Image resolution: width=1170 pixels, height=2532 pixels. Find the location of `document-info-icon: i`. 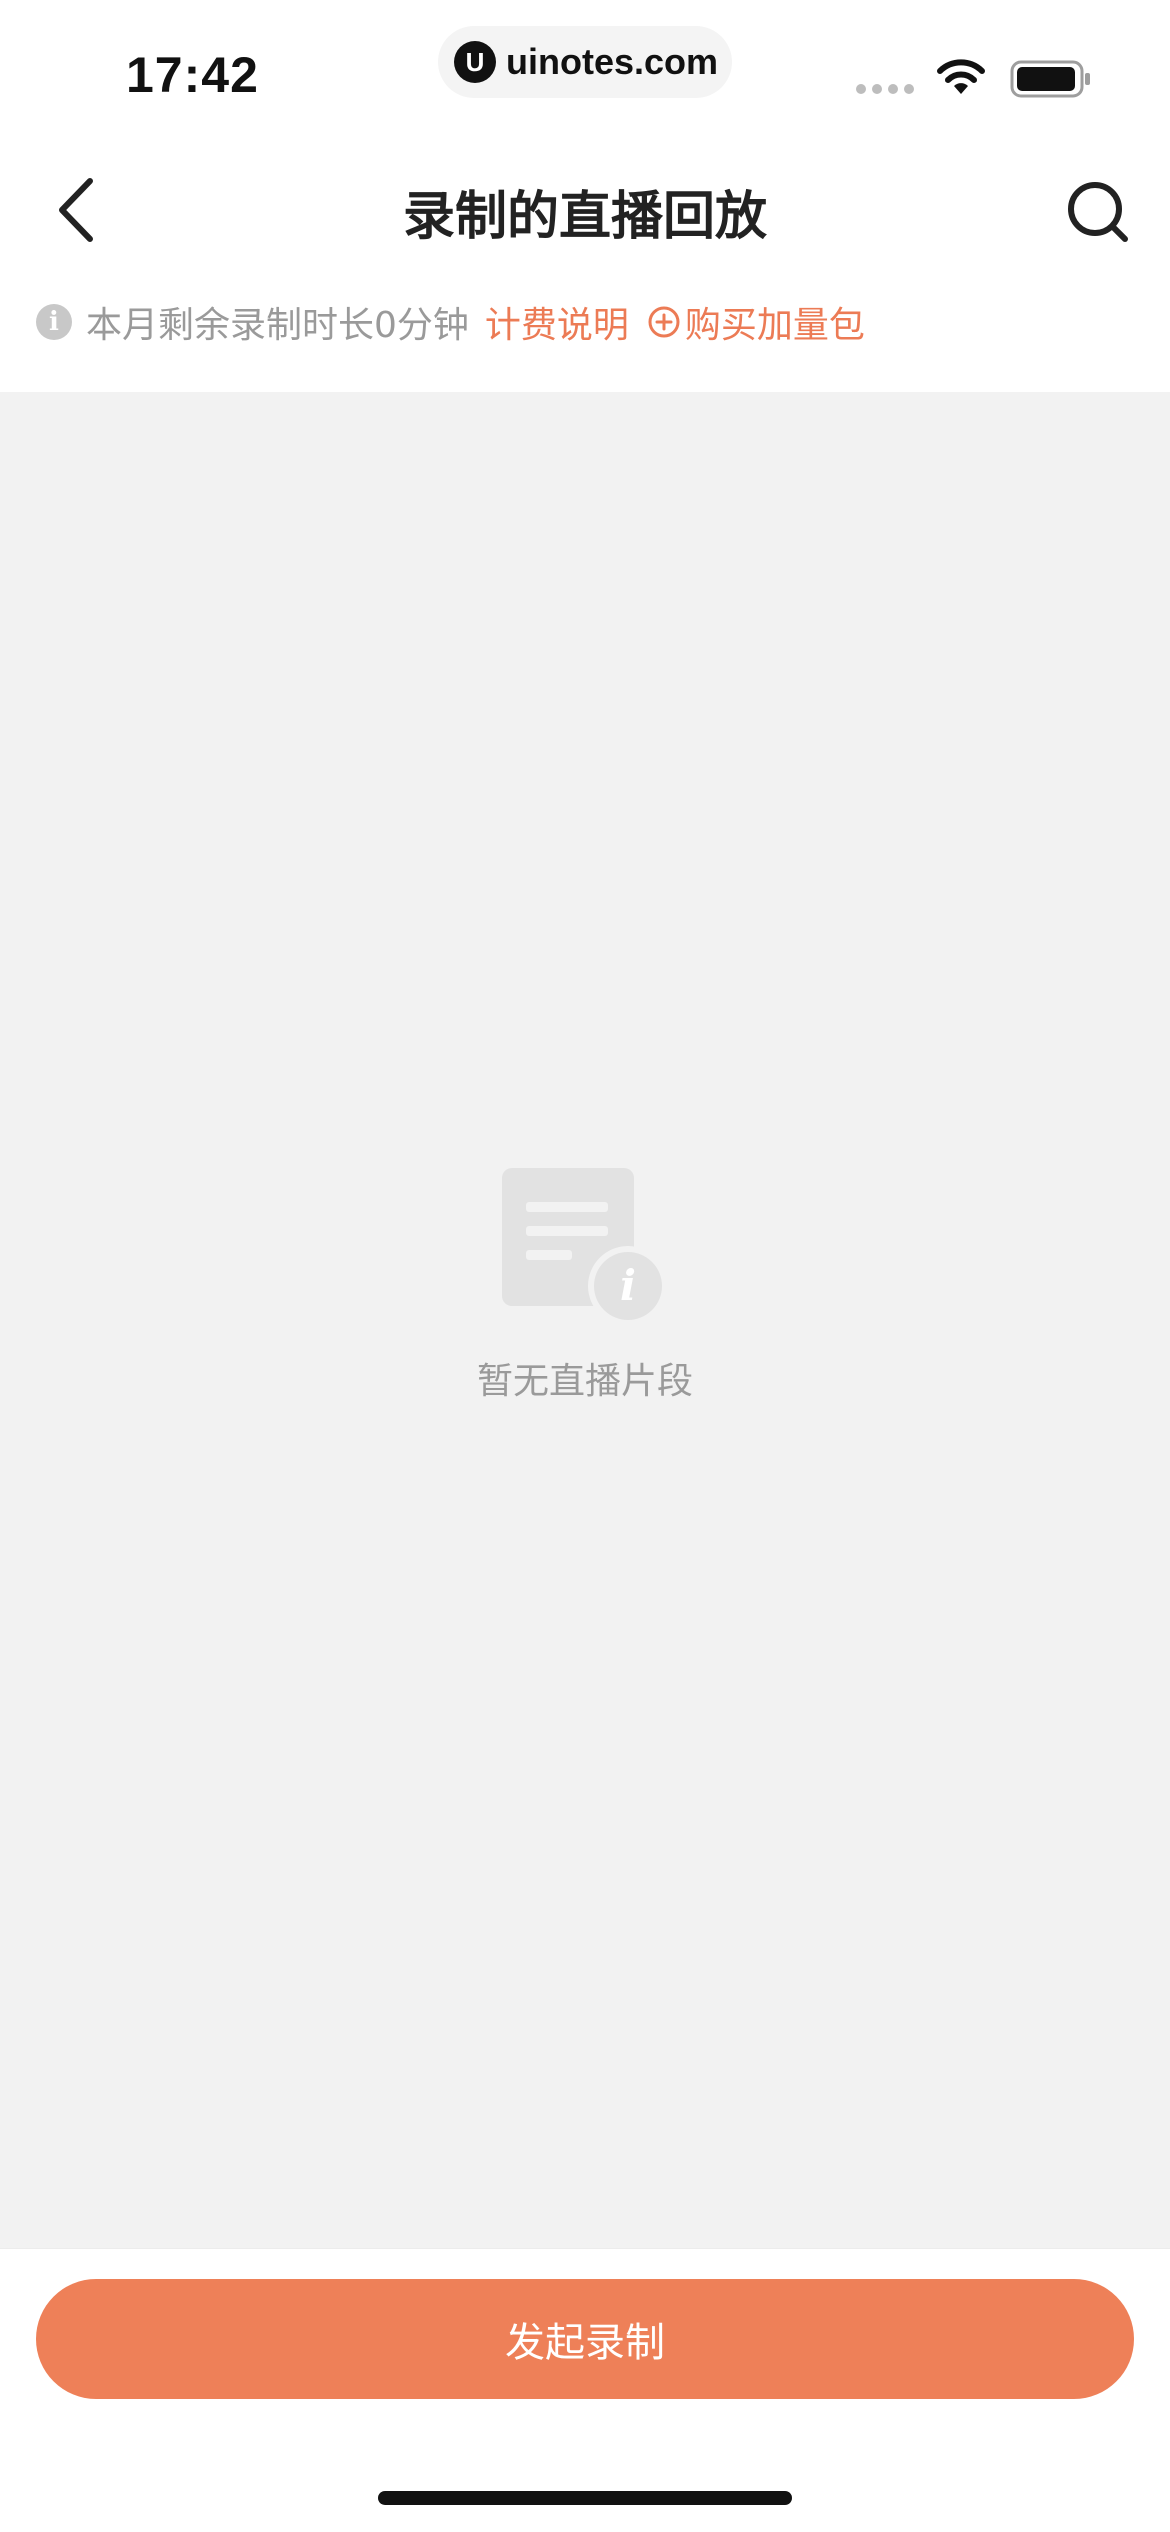

document-info-icon: i is located at coordinates (585, 1246).